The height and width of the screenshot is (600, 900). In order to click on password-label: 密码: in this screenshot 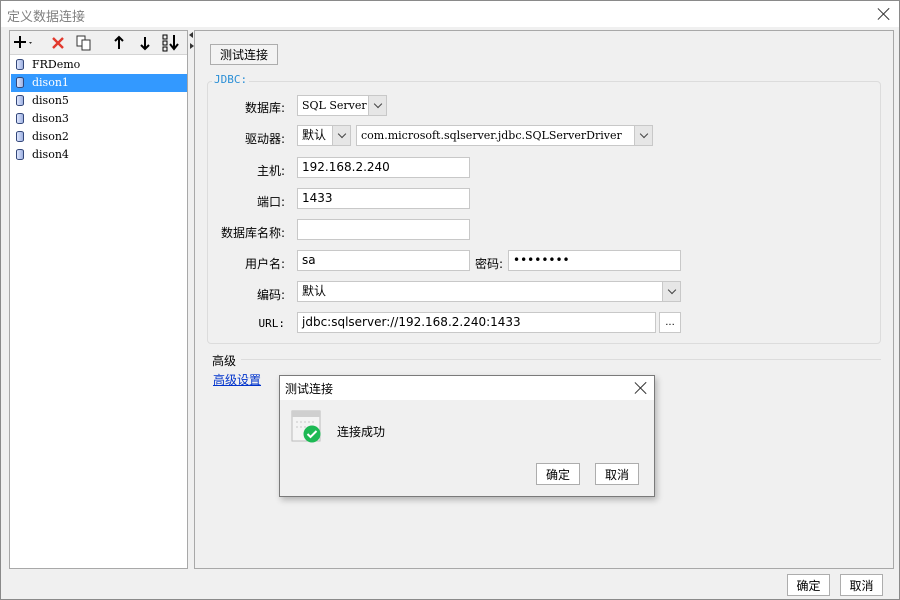, I will do `click(488, 264)`.